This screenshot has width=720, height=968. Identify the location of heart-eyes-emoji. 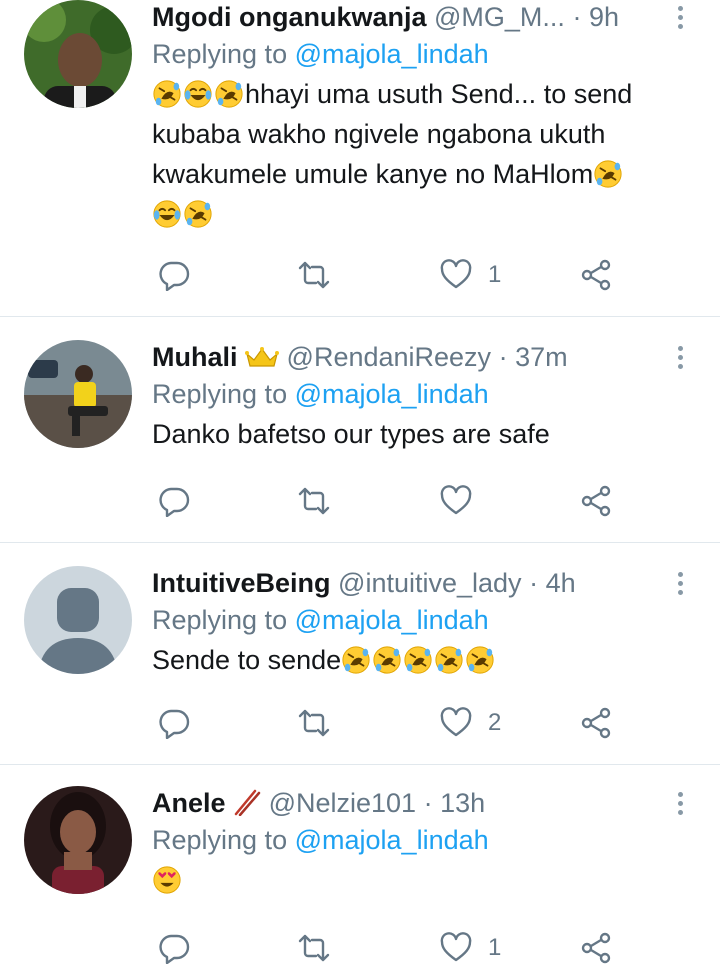
(167, 880).